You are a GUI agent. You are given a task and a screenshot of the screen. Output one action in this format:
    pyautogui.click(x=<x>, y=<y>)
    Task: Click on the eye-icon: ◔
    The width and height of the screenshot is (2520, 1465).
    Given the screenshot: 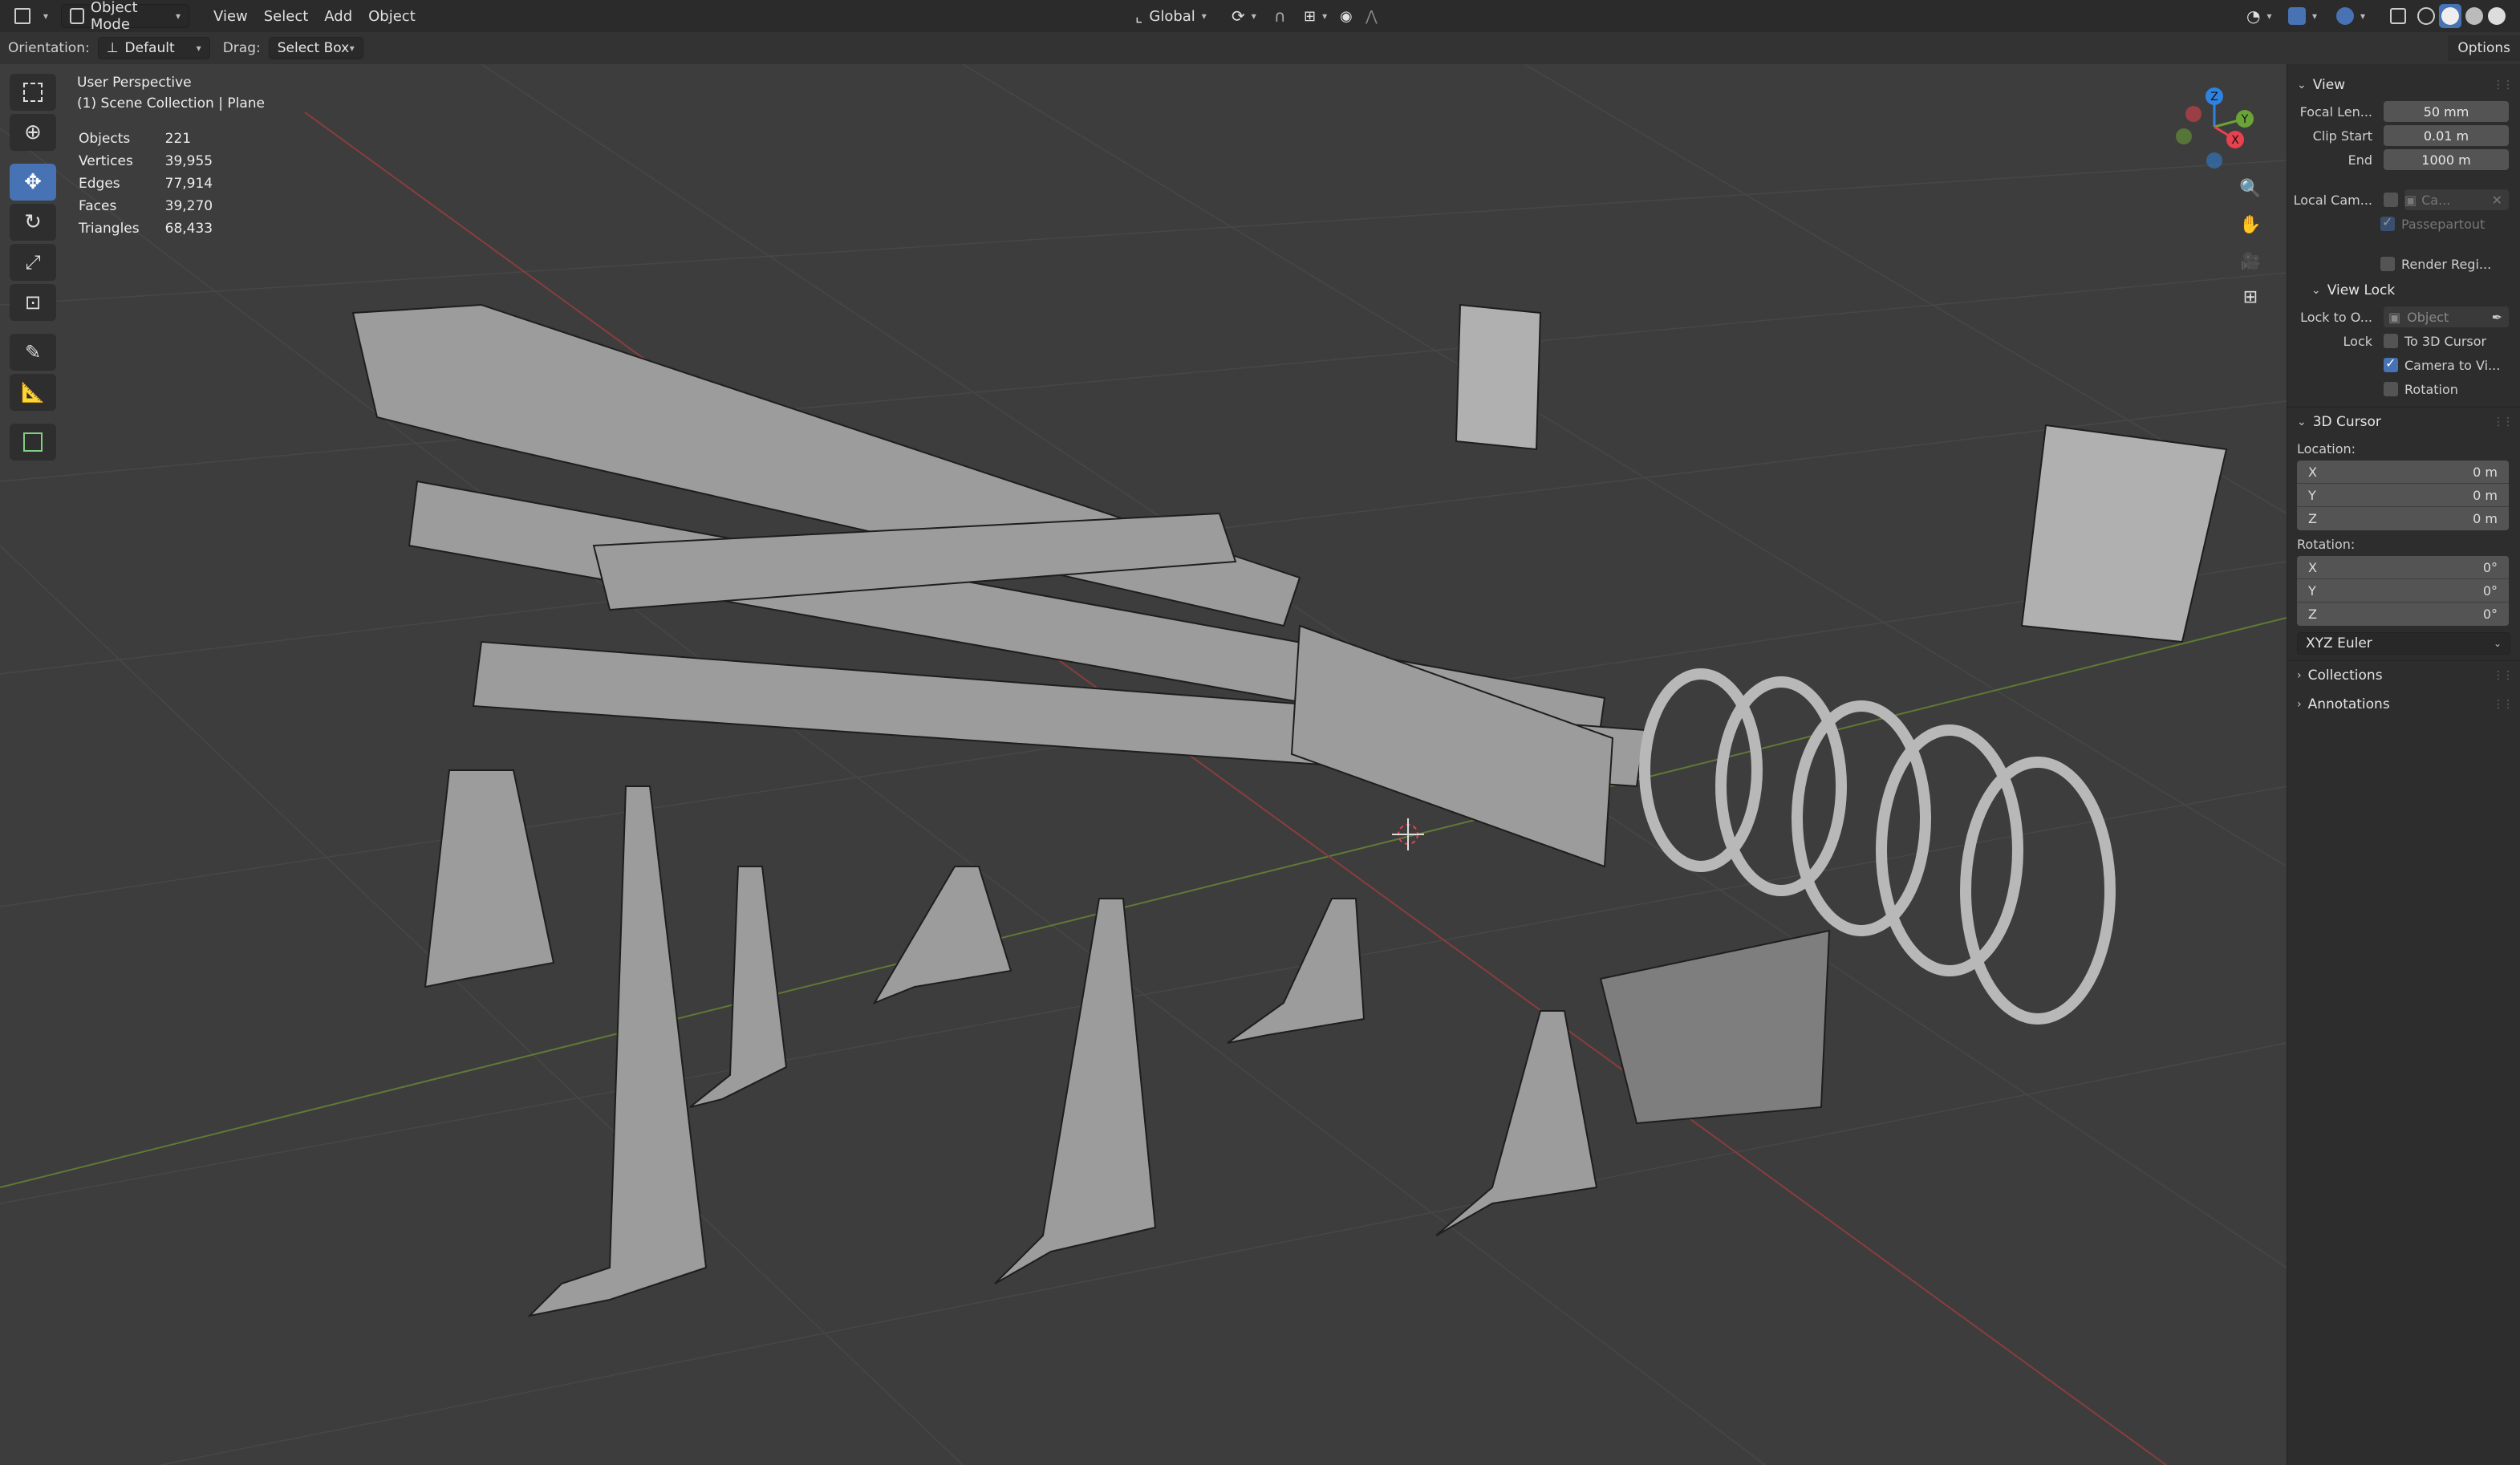 What is the action you would take?
    pyautogui.click(x=2253, y=16)
    